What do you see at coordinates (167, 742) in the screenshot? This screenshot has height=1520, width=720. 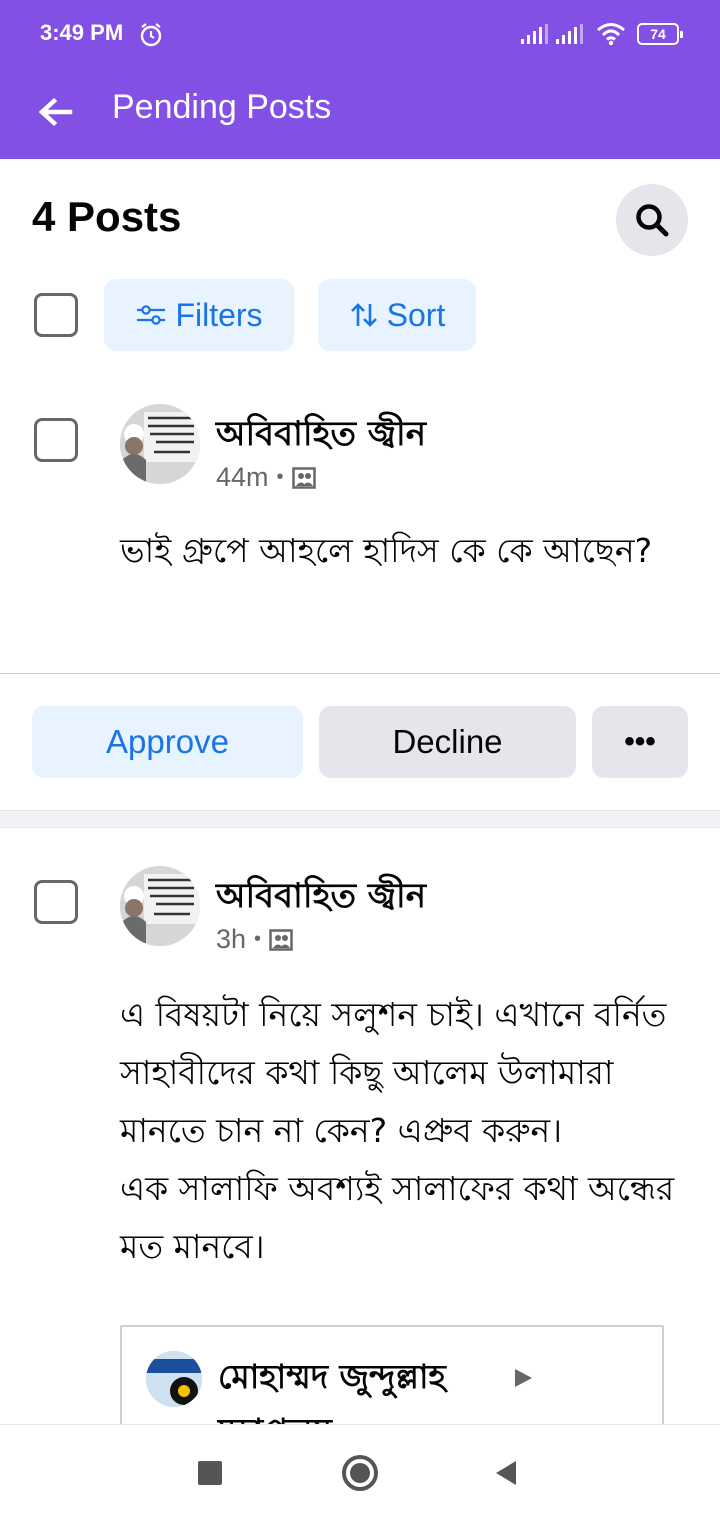 I see `approve-button: Approve` at bounding box center [167, 742].